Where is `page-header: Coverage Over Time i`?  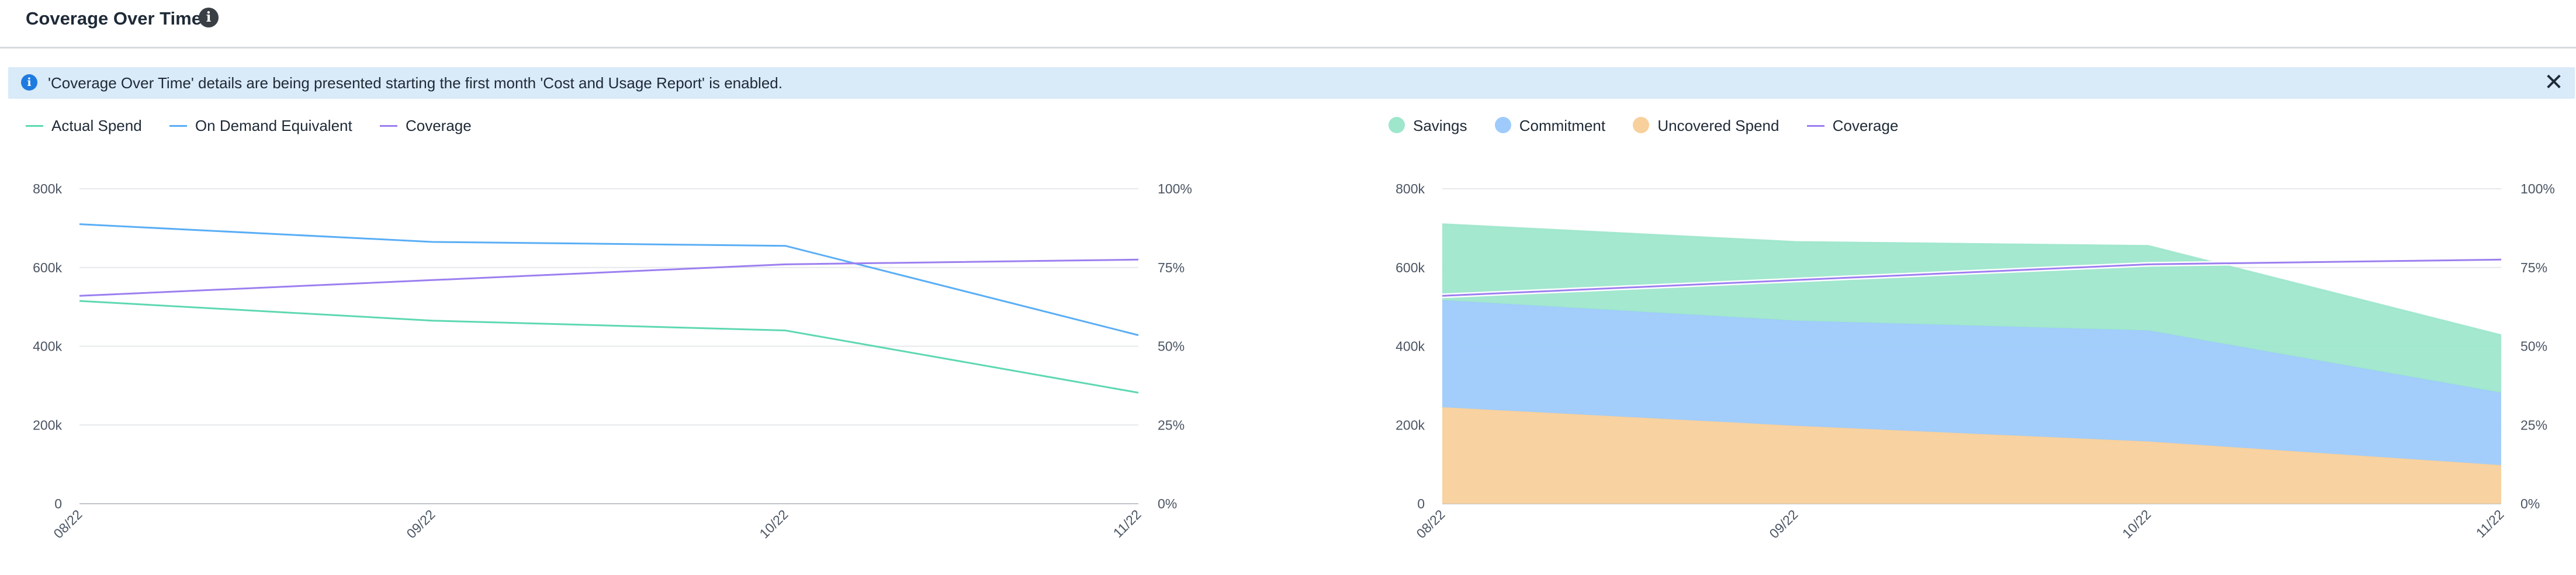 page-header: Coverage Over Time i is located at coordinates (1288, 24).